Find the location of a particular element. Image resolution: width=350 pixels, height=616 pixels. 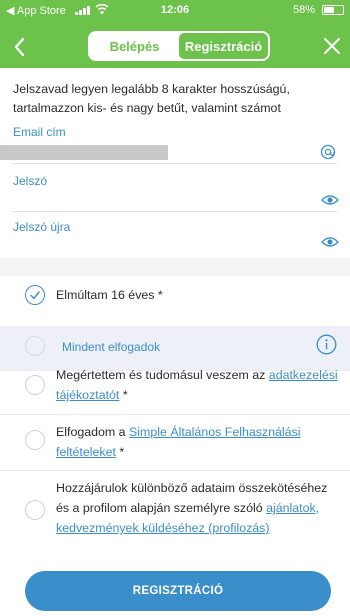

auth-tab-switcher: Belépés Regisztráció is located at coordinates (179, 46).